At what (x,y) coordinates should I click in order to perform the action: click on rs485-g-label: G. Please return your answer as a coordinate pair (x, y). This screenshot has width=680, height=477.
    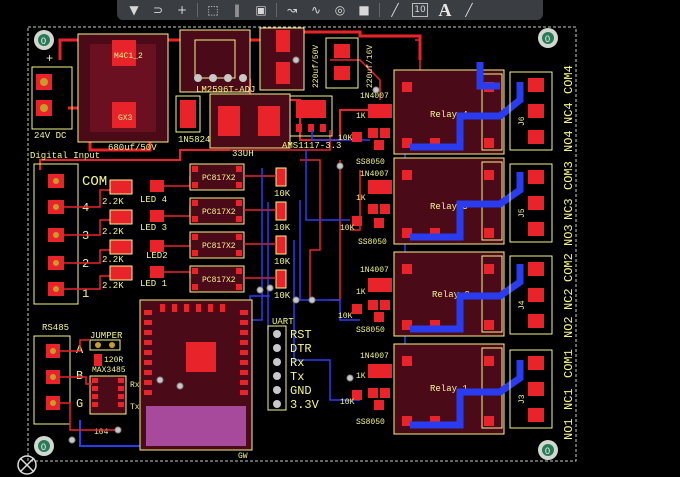
    Looking at the image, I should click on (79, 404).